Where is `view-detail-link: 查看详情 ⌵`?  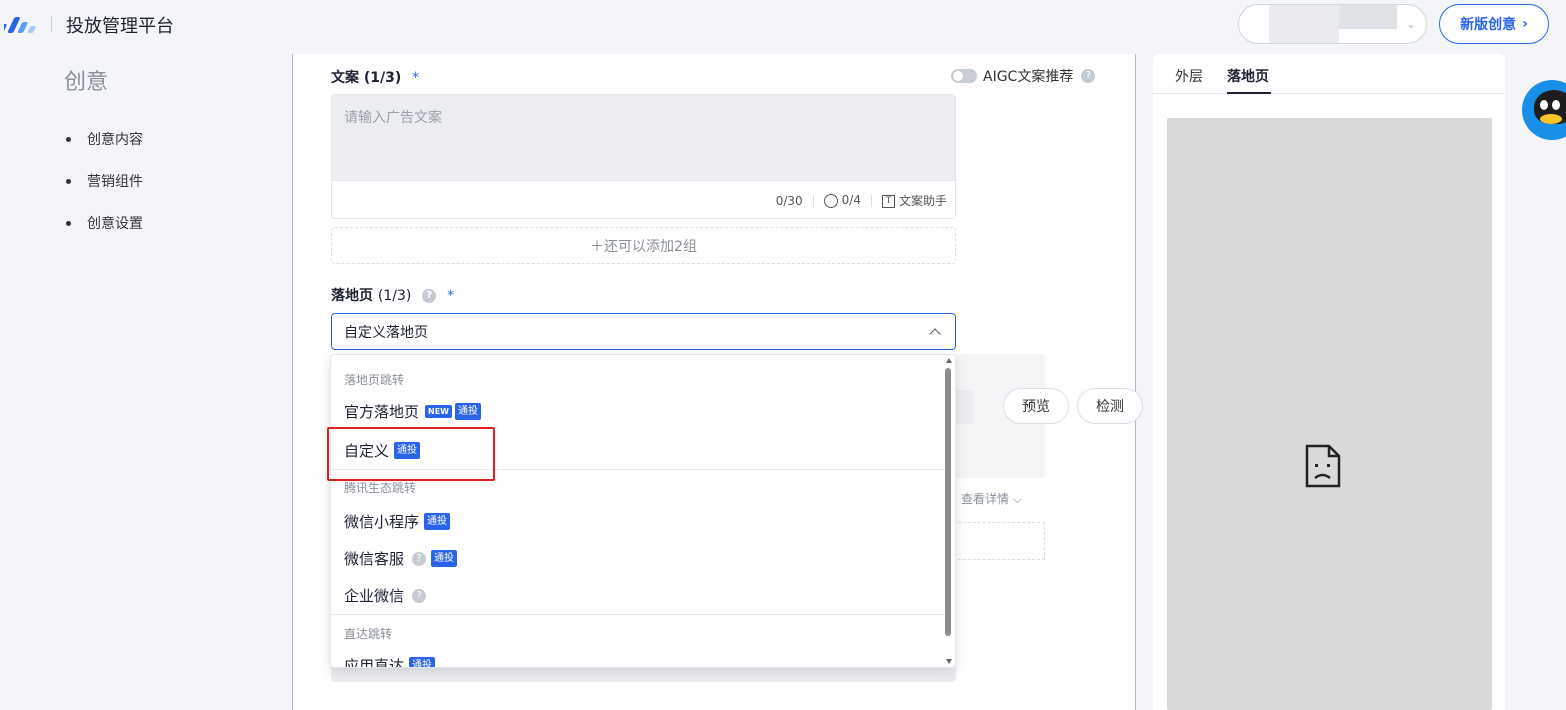 view-detail-link: 查看详情 ⌵ is located at coordinates (991, 498).